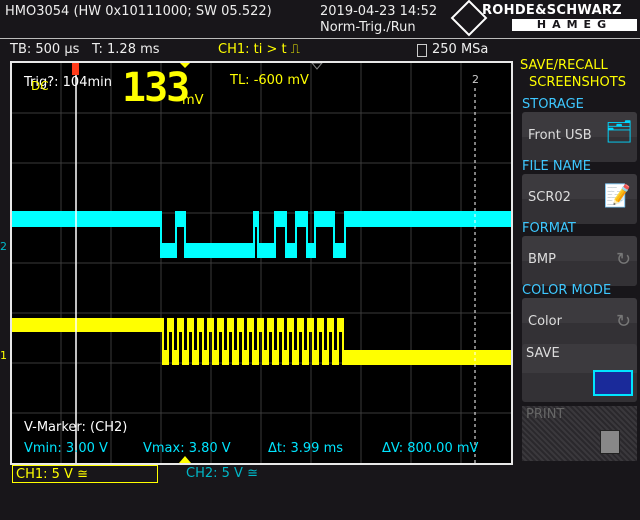 The image size is (640, 520). I want to click on storage-label: STORAGE, so click(553, 104).